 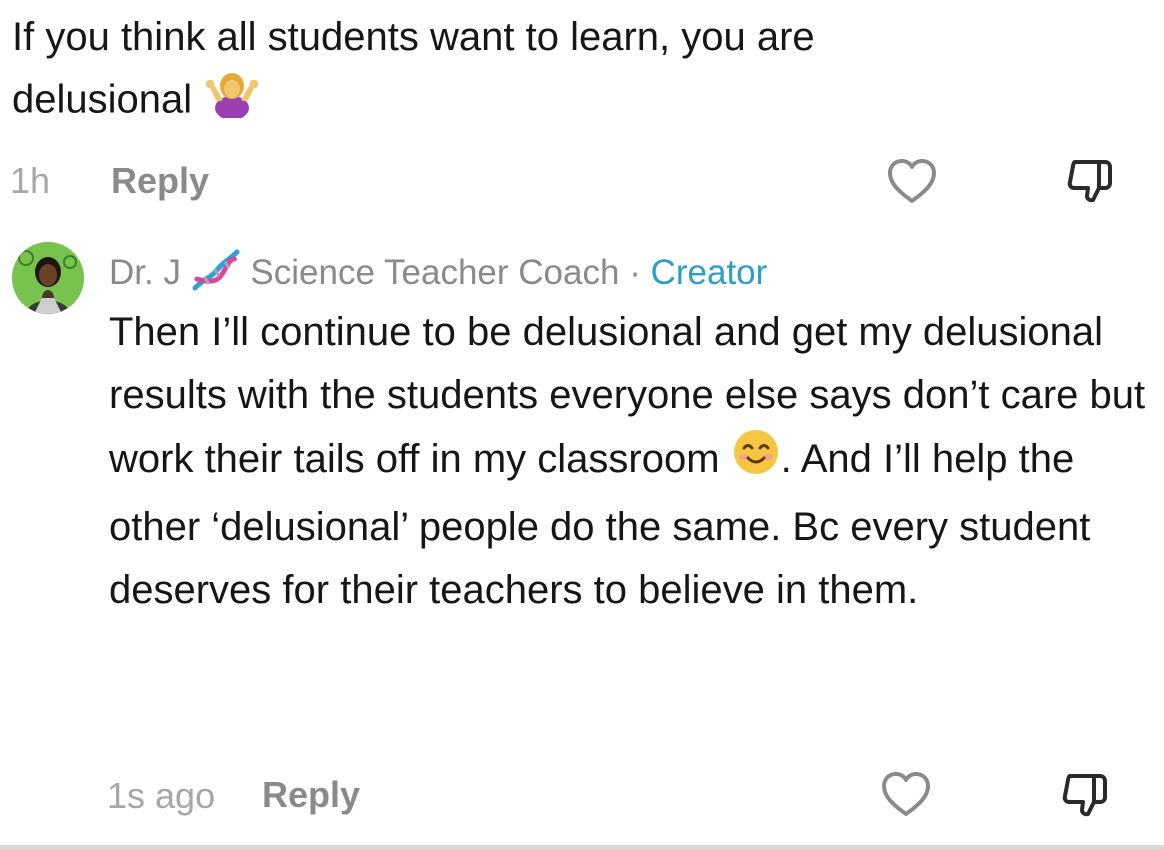 What do you see at coordinates (48, 278) in the screenshot?
I see `avatar` at bounding box center [48, 278].